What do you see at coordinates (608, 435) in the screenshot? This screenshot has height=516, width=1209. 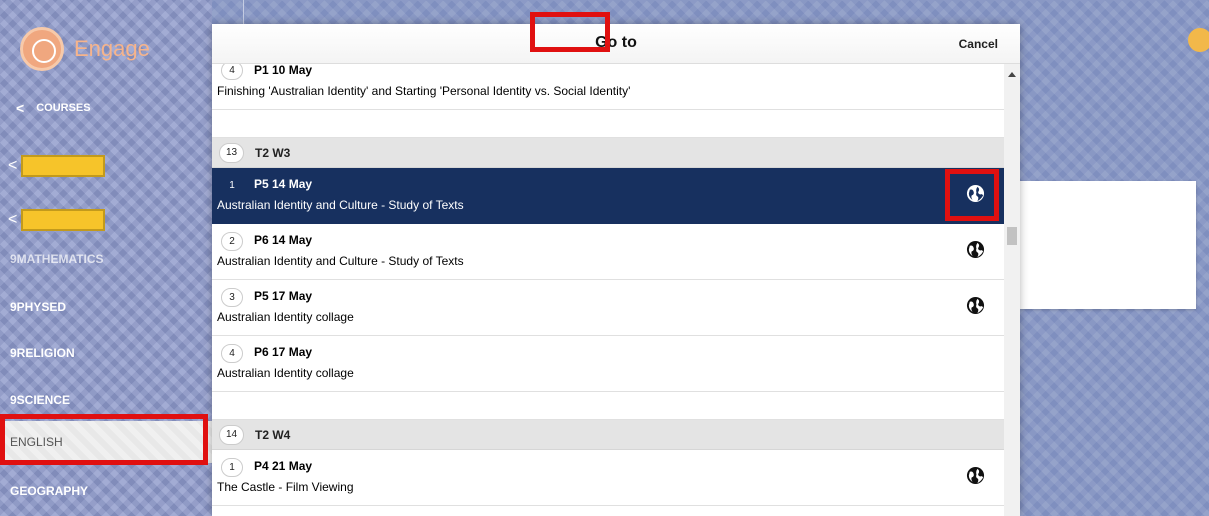 I see `week-header: 14 T2 W4` at bounding box center [608, 435].